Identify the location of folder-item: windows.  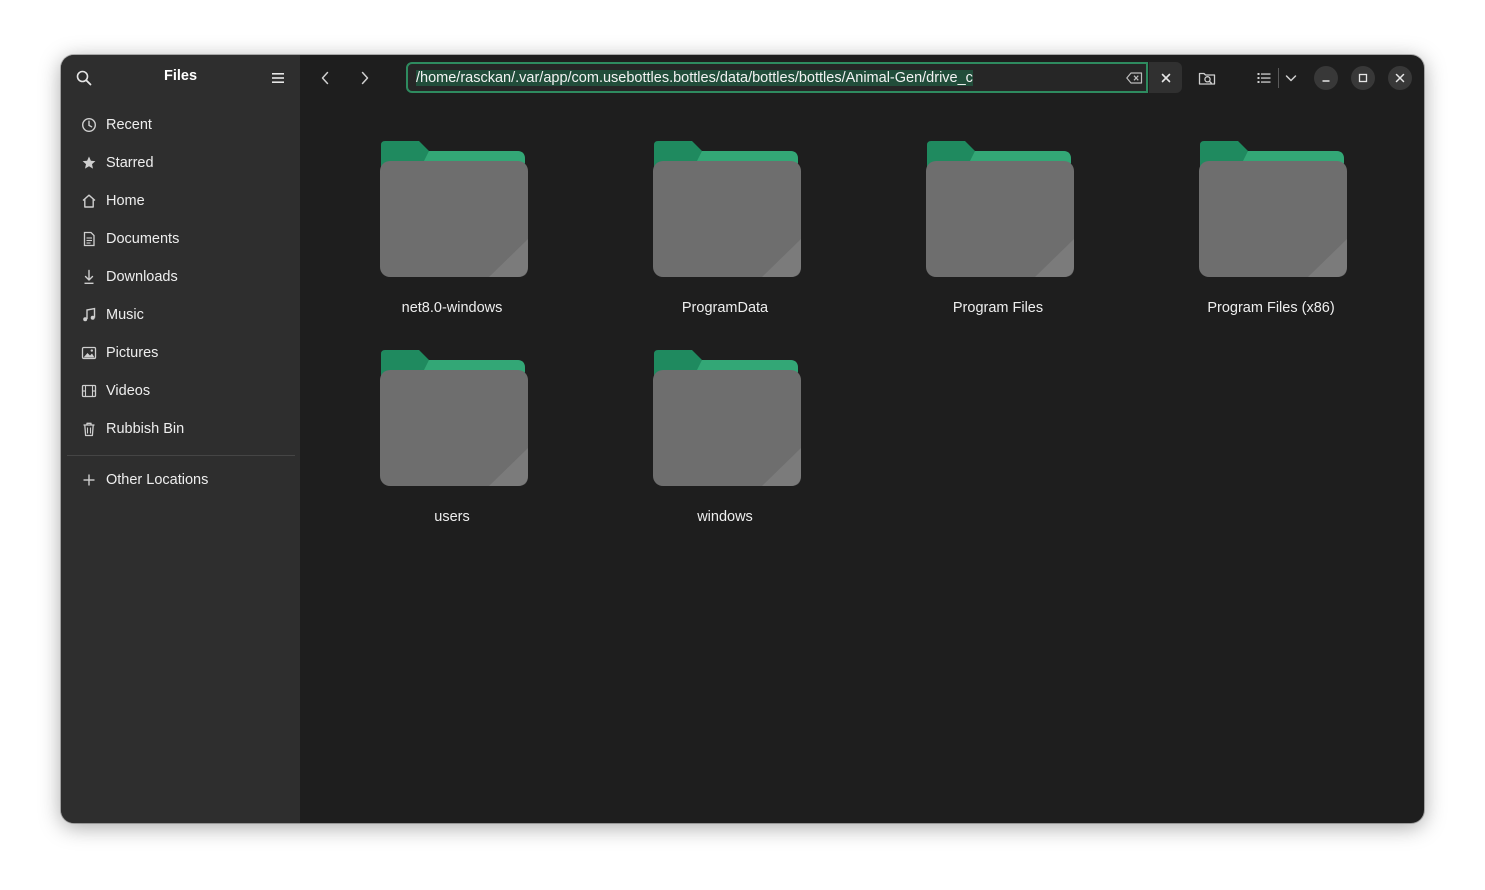
(725, 417).